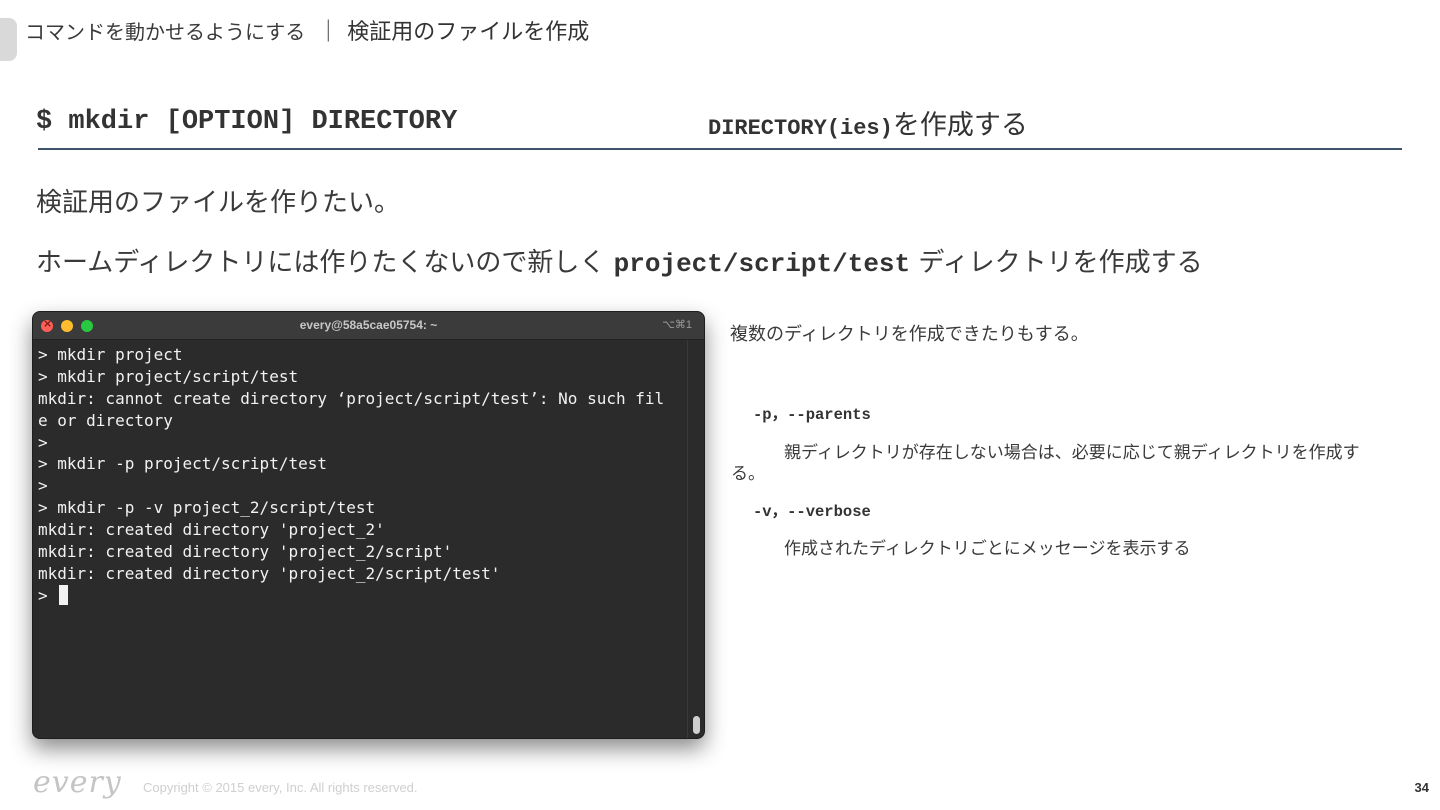  Describe the element at coordinates (77, 782) in the screenshot. I see `every-logo: every` at that location.